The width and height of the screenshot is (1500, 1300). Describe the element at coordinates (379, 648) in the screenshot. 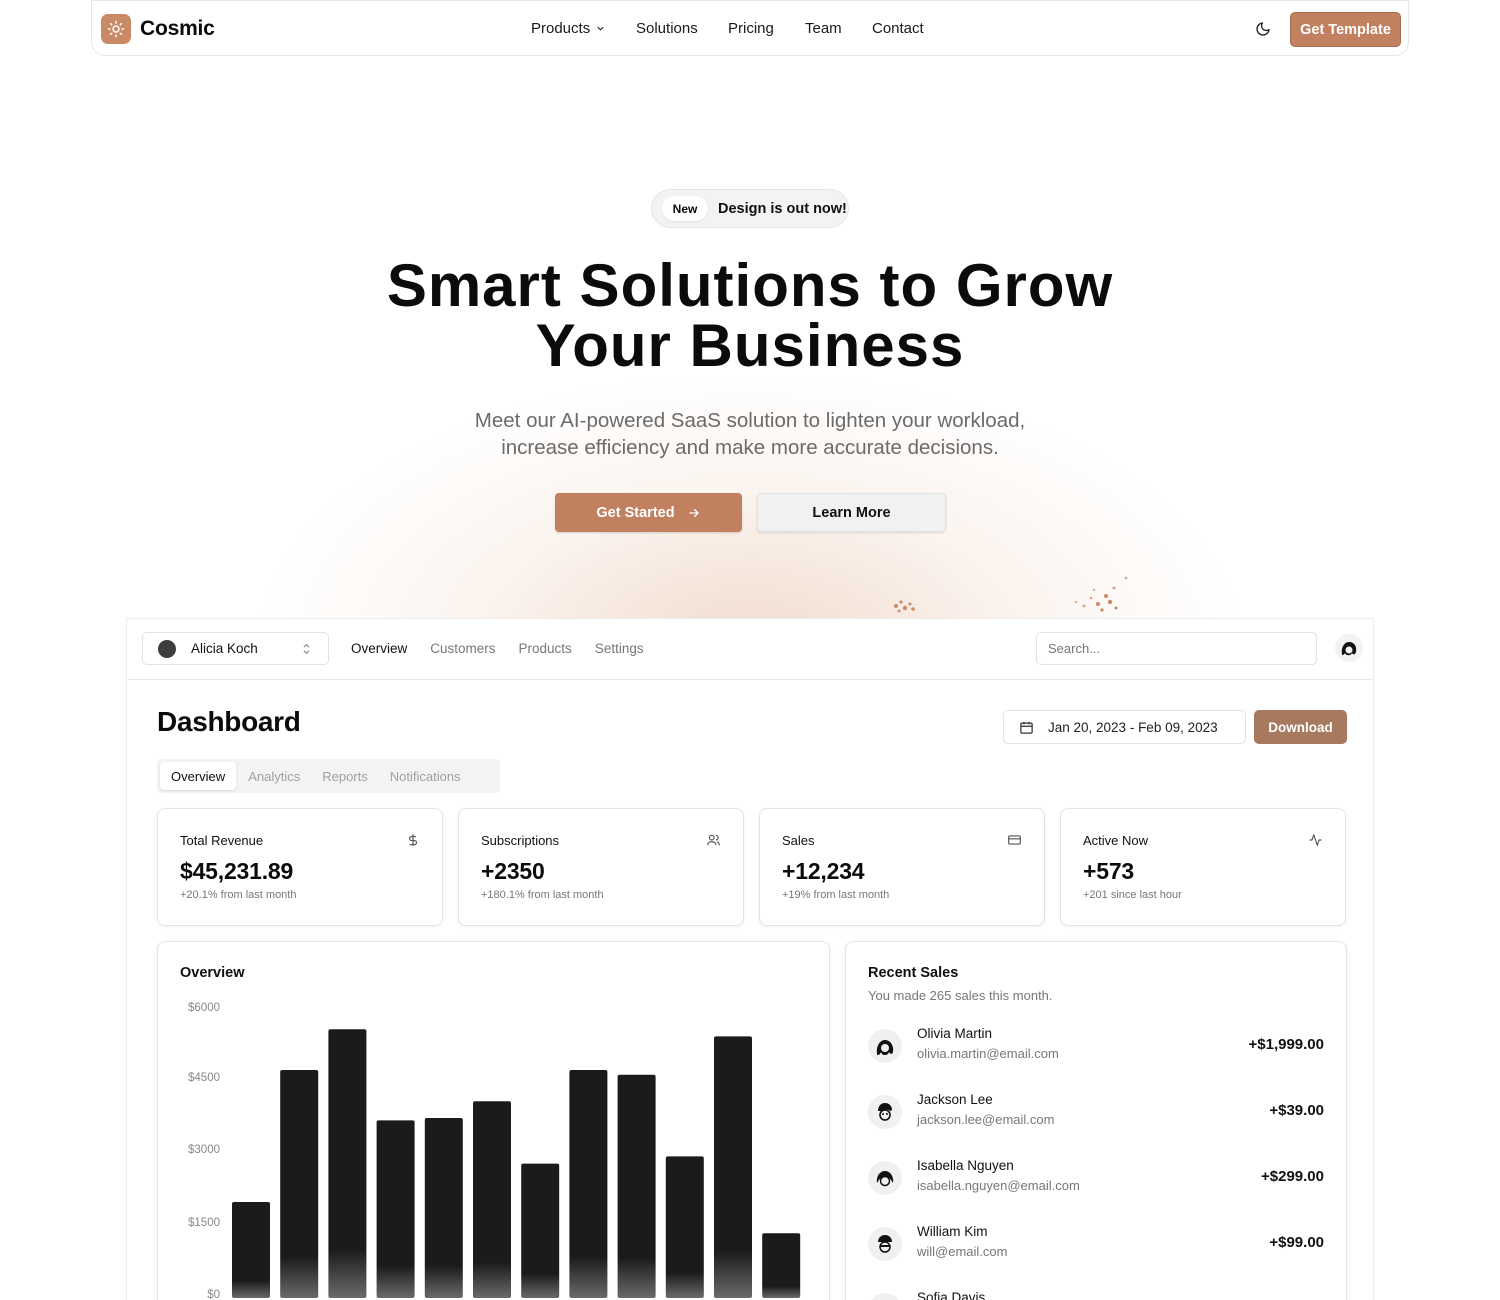

I see `tab-overview: Overview` at that location.